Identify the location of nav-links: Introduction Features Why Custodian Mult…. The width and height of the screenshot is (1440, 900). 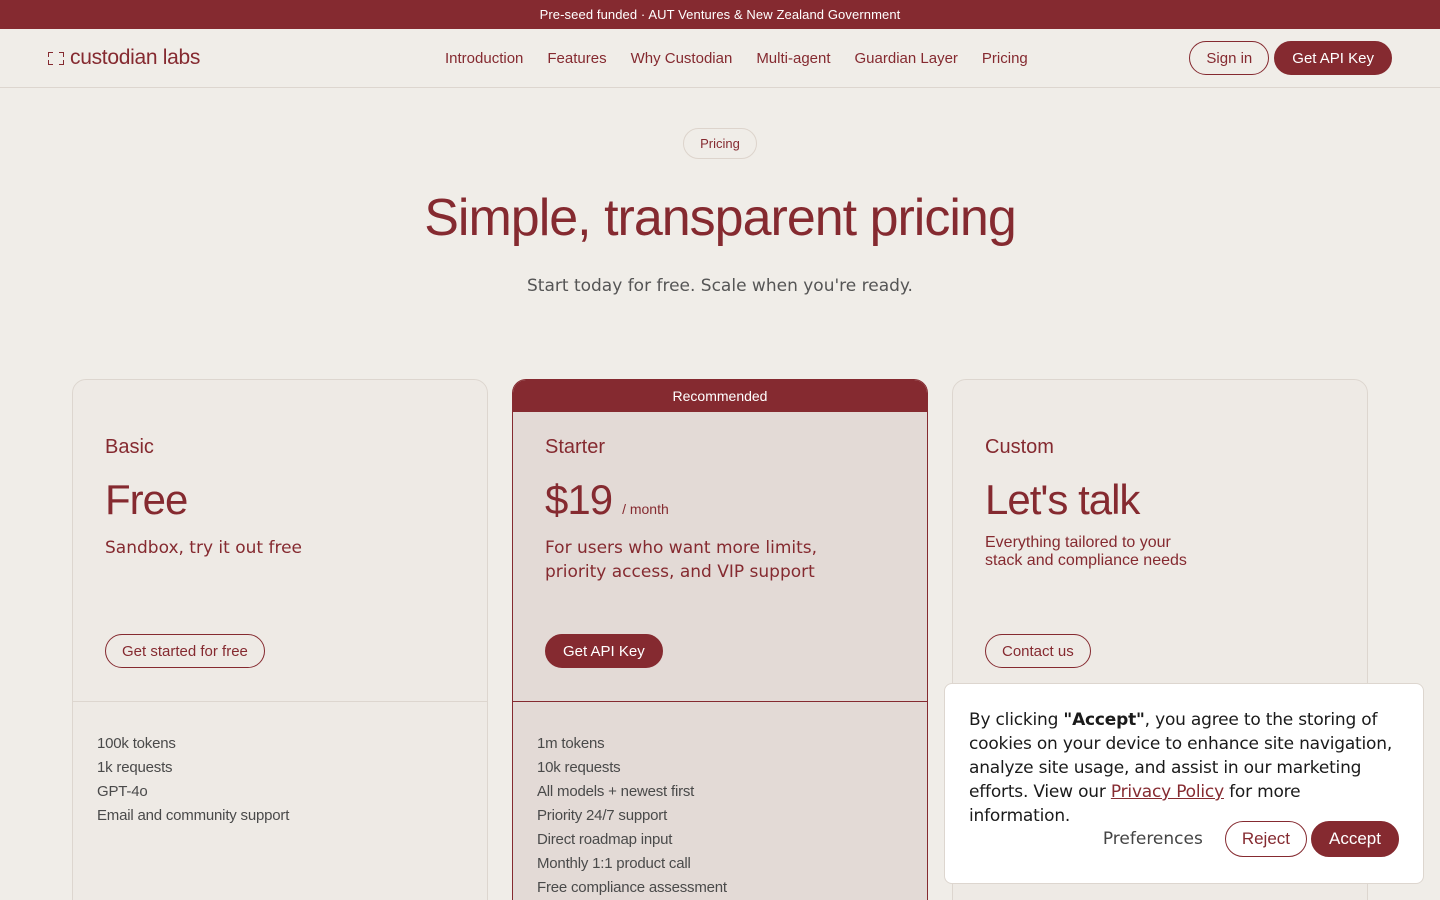
(736, 58).